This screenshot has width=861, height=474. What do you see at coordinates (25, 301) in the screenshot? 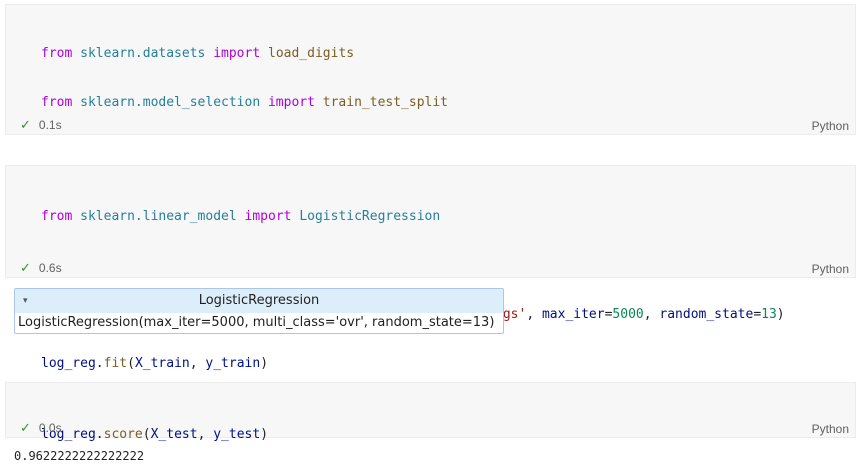
I see `chevron-down-icon: ▾` at bounding box center [25, 301].